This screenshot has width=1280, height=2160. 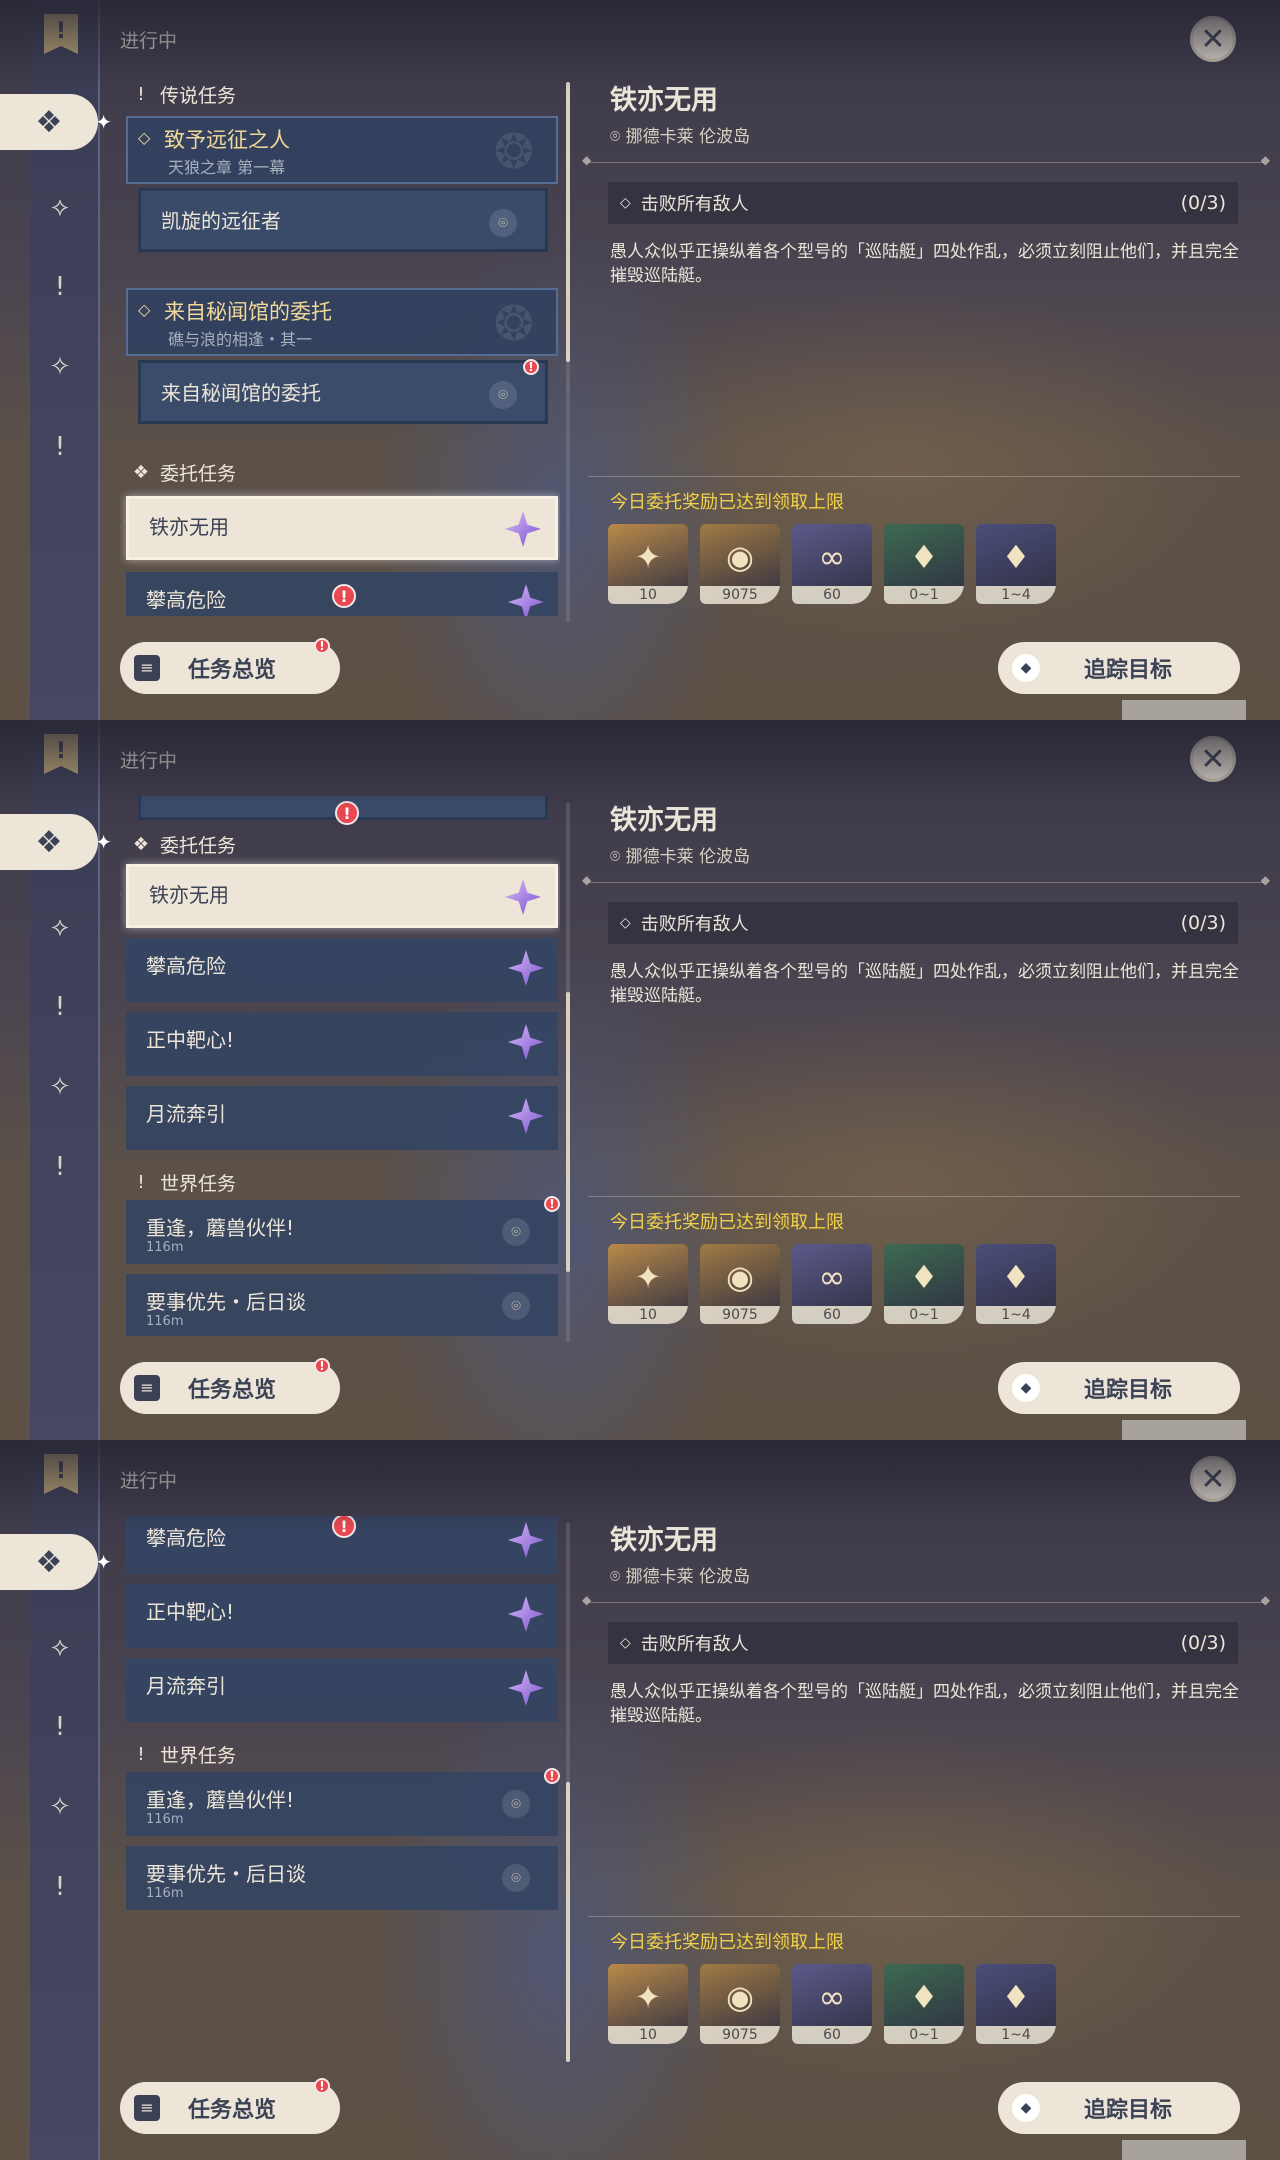 I want to click on location-text: 挪德卡莱 伦波岛, so click(x=688, y=137).